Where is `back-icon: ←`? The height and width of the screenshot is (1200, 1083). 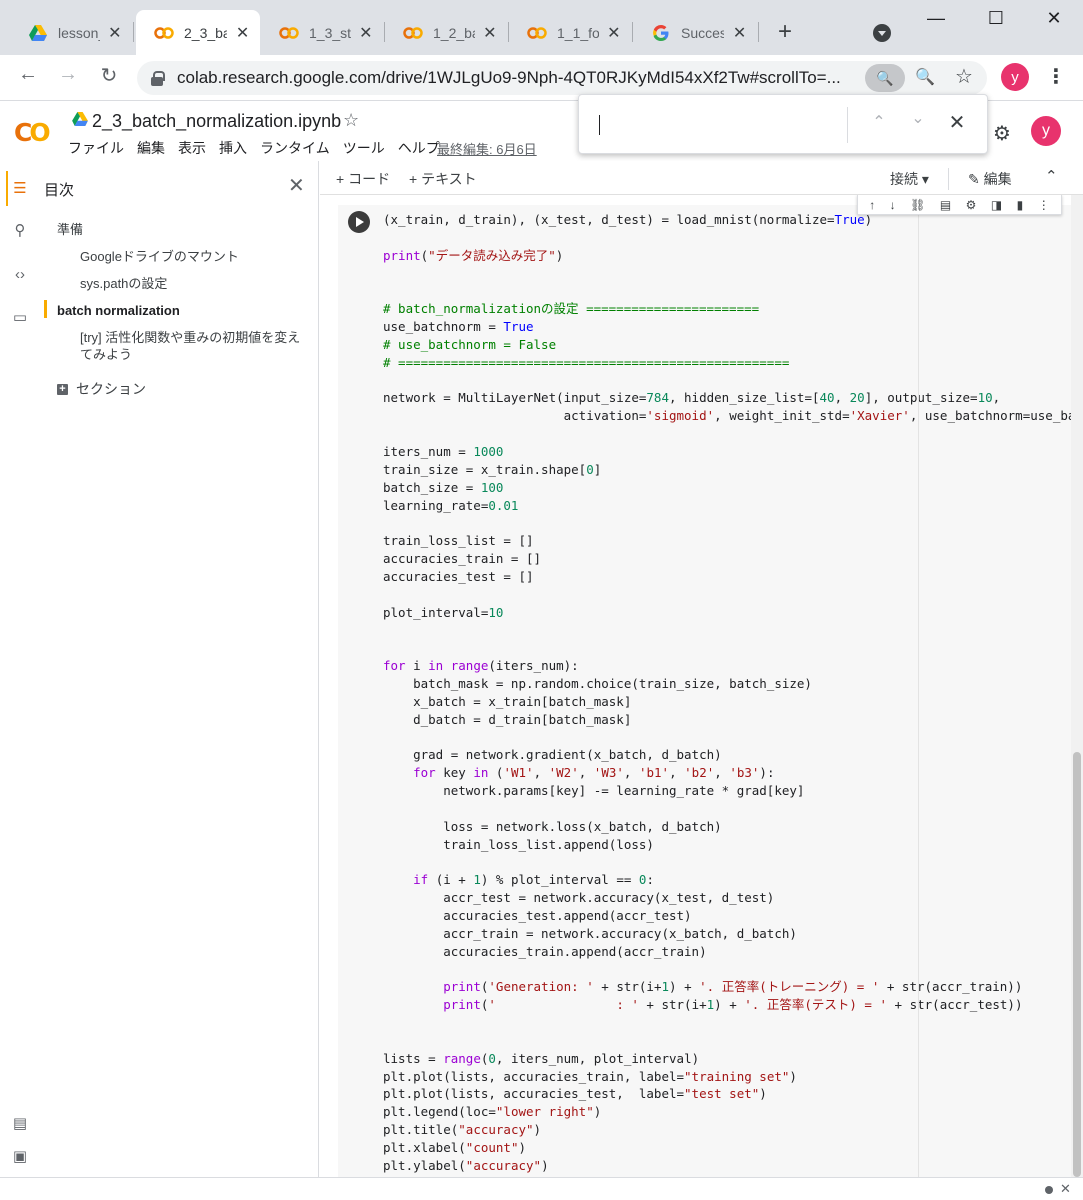 back-icon: ← is located at coordinates (28, 74).